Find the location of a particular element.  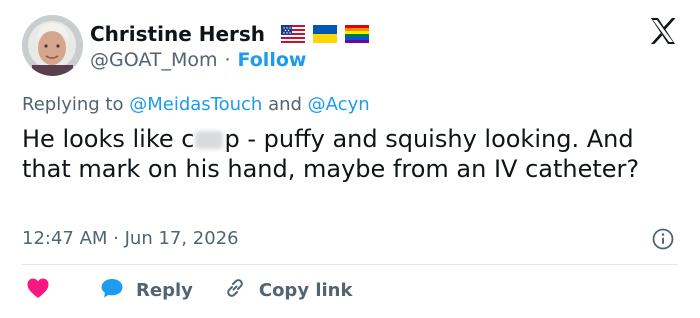

mention-meidastouch: @MeidasTouch is located at coordinates (195, 104).